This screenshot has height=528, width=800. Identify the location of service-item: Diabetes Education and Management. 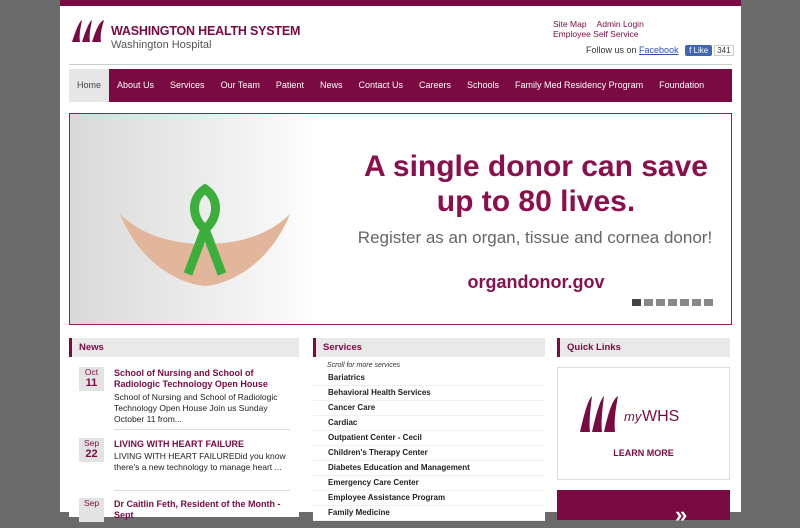
(429, 468).